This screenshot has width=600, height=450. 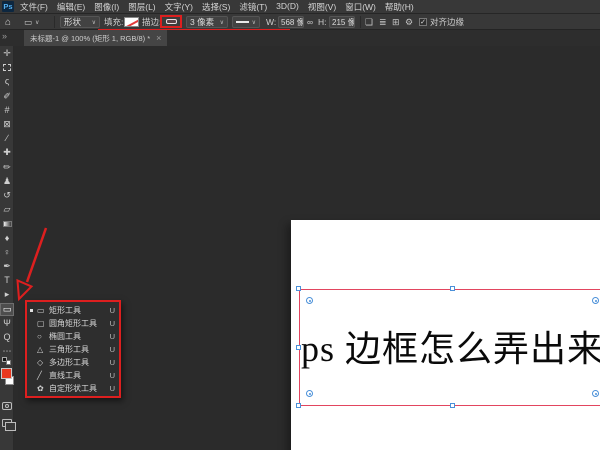 What do you see at coordinates (34, 7) in the screenshot?
I see `menu-item: 文件(F)` at bounding box center [34, 7].